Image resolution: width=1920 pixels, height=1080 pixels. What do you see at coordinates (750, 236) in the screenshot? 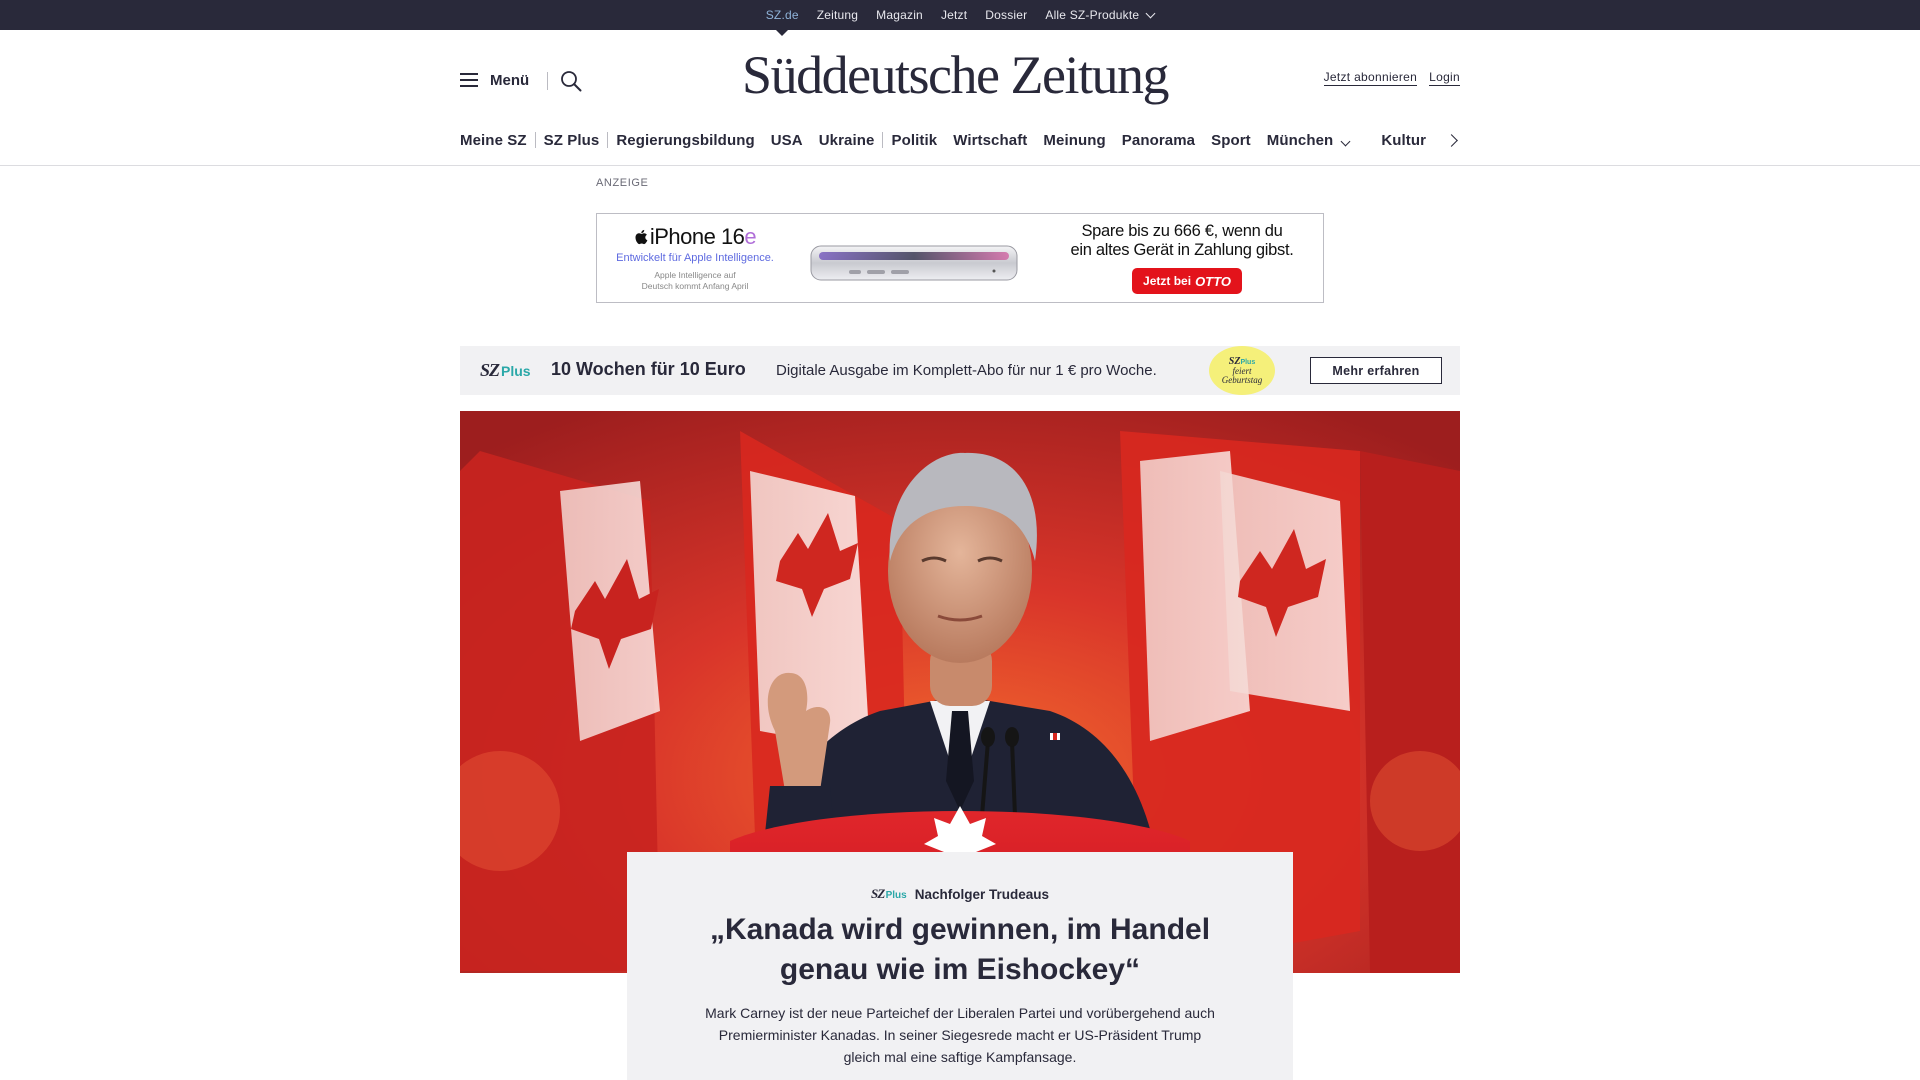
I see `ad-product-suffix: e` at bounding box center [750, 236].